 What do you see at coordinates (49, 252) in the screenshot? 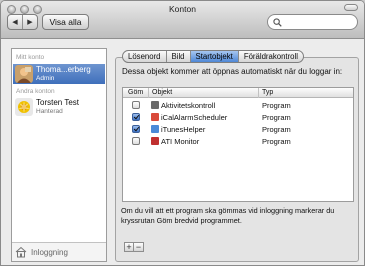
I see `login-options-label: Inloggning` at bounding box center [49, 252].